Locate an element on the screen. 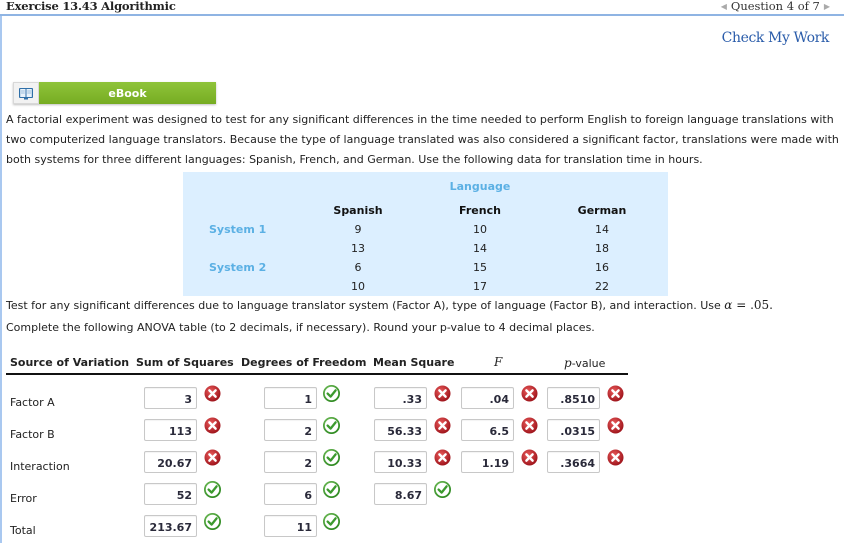  header-source: Source of Variation is located at coordinates (70, 362).